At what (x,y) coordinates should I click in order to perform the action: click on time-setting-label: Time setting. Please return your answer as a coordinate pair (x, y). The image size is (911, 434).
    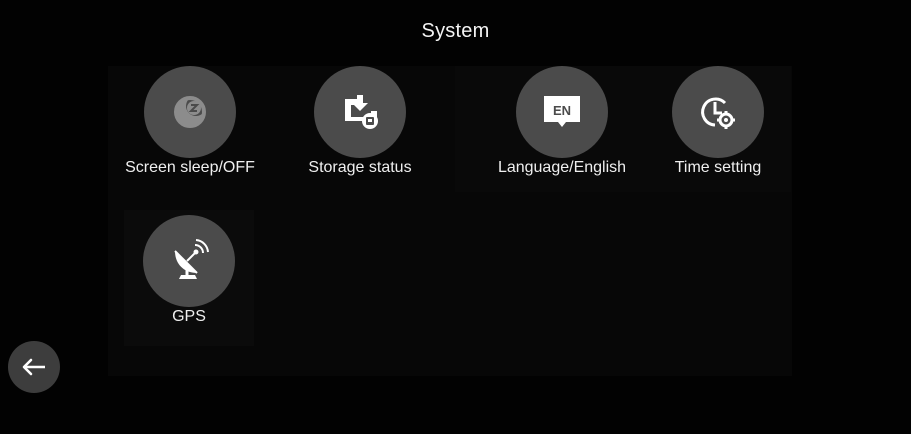
    Looking at the image, I should click on (718, 167).